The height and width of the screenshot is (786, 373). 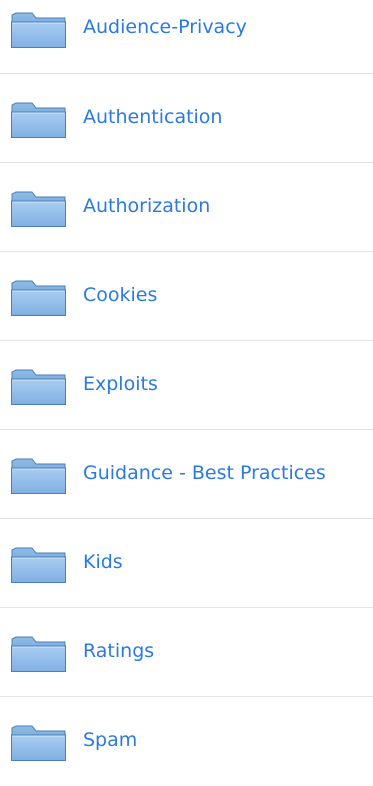 I want to click on folder-list-item: Authentication, so click(x=186, y=118).